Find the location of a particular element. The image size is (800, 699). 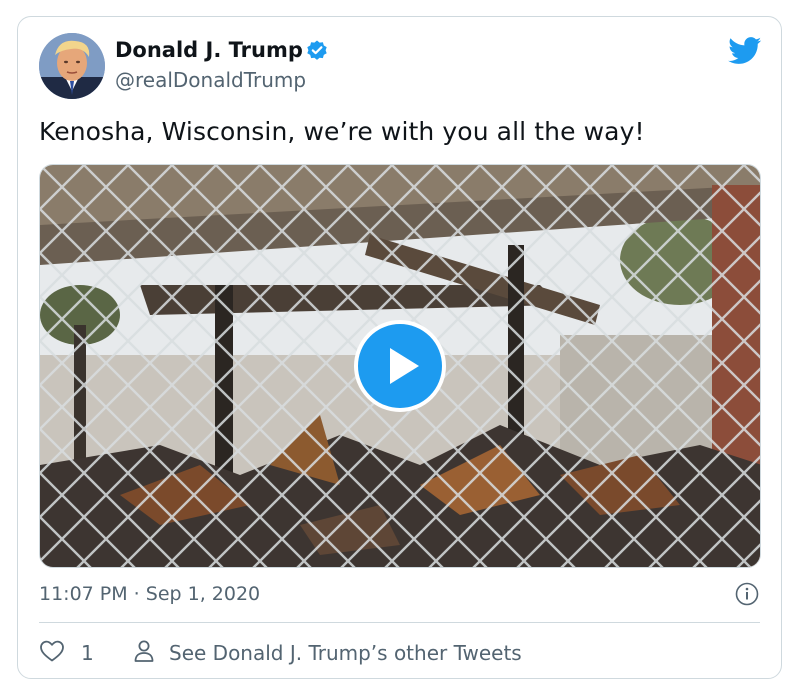

like-count: 1 is located at coordinates (87, 653).